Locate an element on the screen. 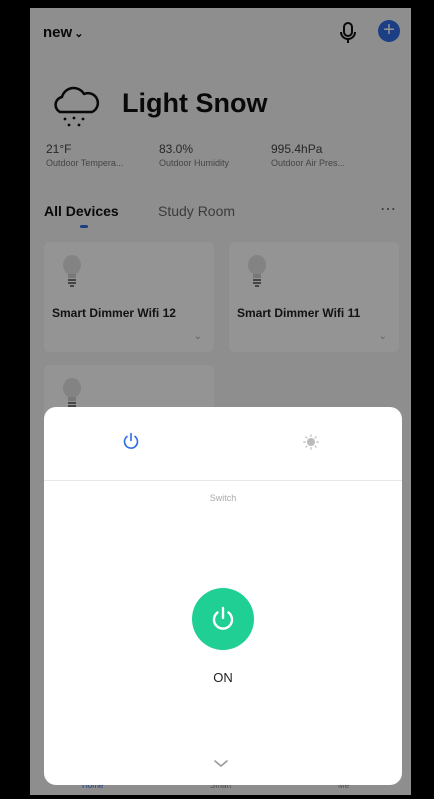 The width and height of the screenshot is (434, 799). power-icon is located at coordinates (223, 618).